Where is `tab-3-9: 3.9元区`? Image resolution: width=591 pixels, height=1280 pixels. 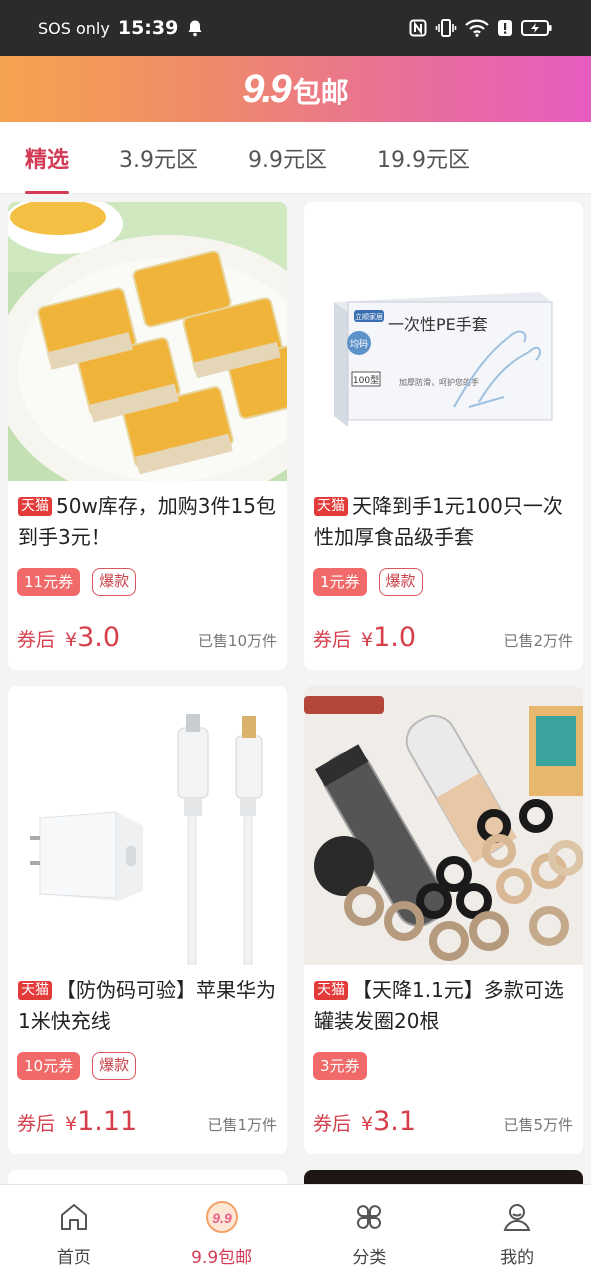
tab-3-9: 3.9元区 is located at coordinates (158, 158).